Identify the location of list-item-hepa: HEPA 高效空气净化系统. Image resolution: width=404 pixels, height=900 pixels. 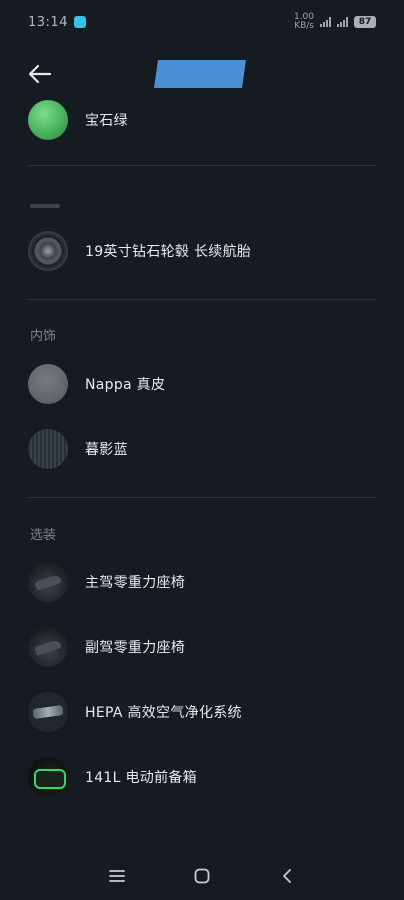
(202, 712).